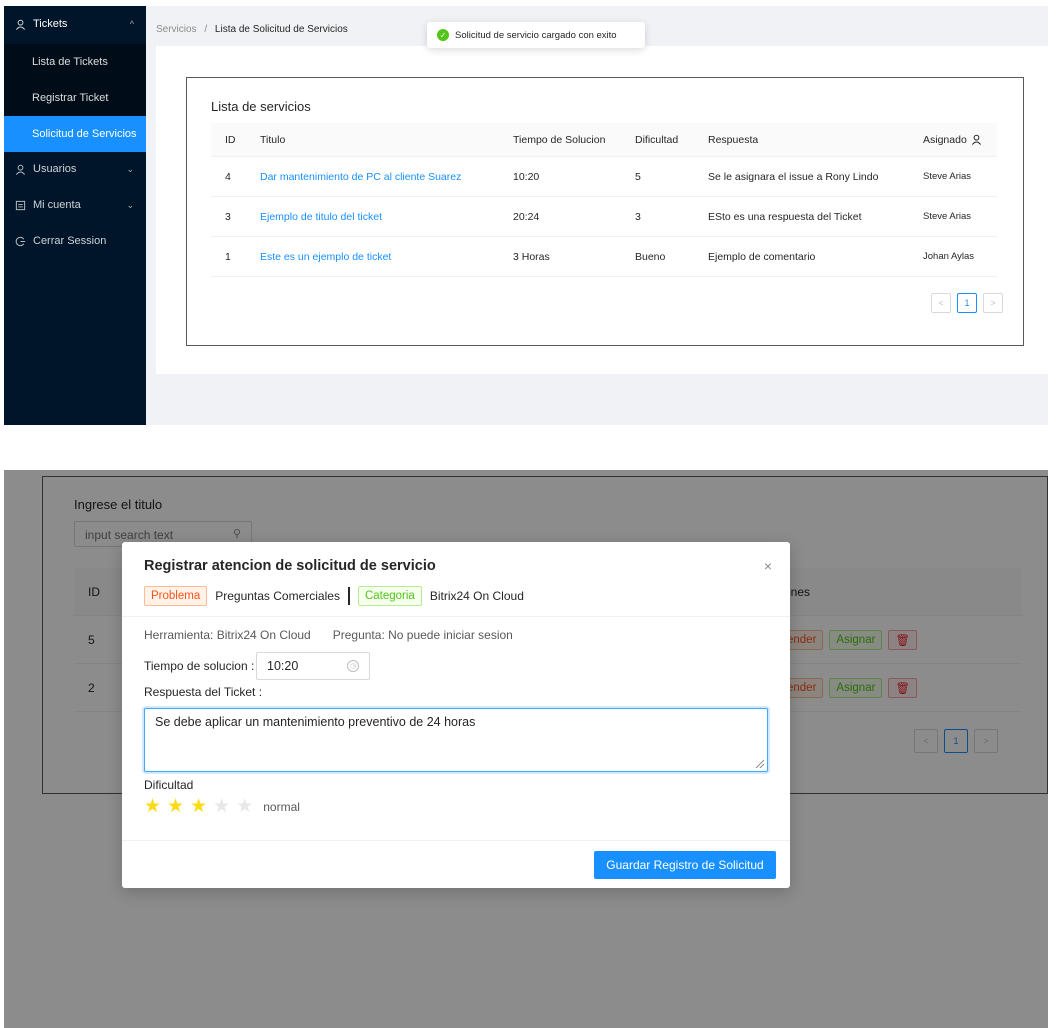 The width and height of the screenshot is (1058, 1028). What do you see at coordinates (70, 241) in the screenshot?
I see `sidebar-item-label: Cerrar Session` at bounding box center [70, 241].